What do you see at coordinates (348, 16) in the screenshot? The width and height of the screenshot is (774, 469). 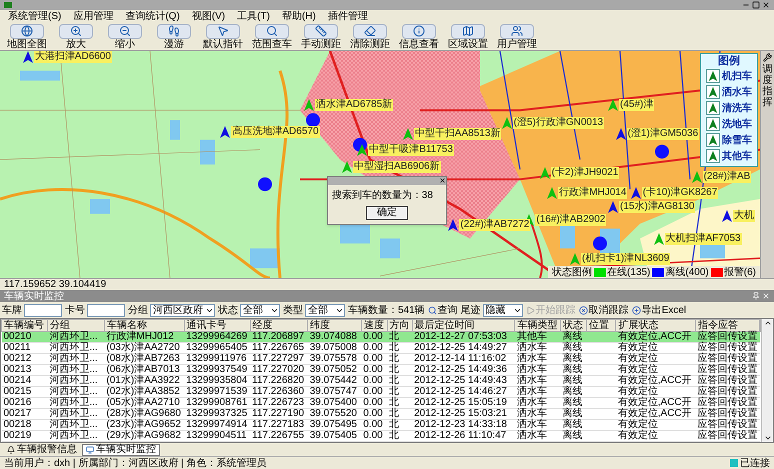 I see `menu-item: 插件管理` at bounding box center [348, 16].